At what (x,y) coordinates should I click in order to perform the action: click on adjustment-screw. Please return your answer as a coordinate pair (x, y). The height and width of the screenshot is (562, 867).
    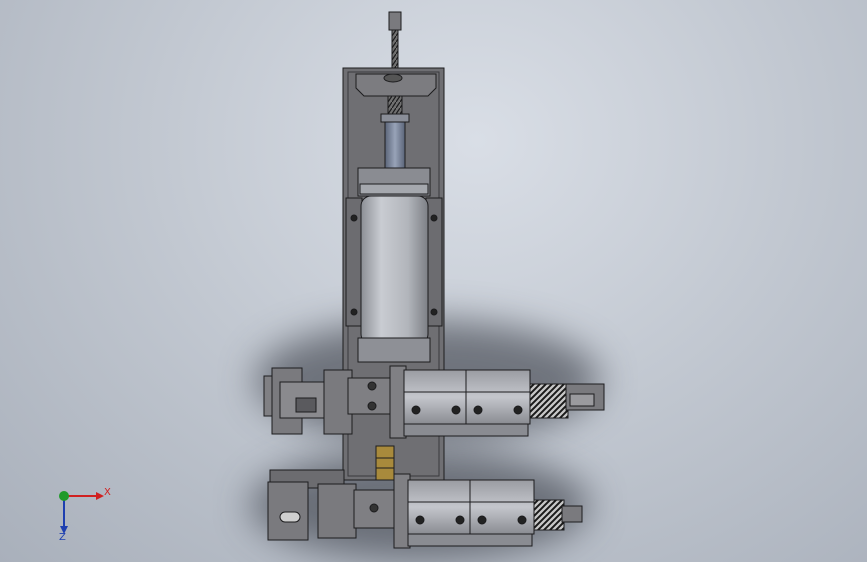
    Looking at the image, I should click on (395, 42).